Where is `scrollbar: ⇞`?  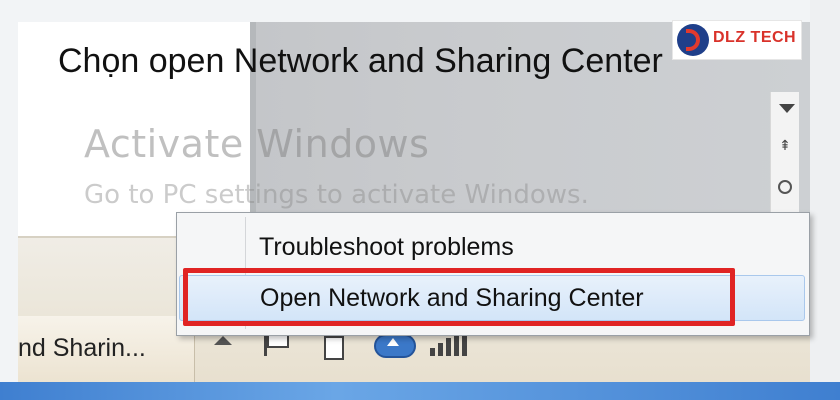
scrollbar: ⇞ is located at coordinates (784, 154).